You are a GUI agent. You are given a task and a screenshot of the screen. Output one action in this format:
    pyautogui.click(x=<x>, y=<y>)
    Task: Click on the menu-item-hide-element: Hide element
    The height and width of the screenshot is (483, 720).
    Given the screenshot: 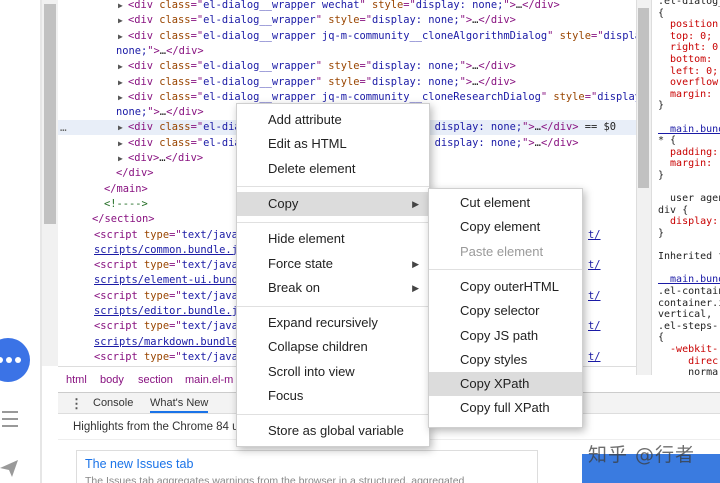 What is the action you would take?
    pyautogui.click(x=333, y=239)
    